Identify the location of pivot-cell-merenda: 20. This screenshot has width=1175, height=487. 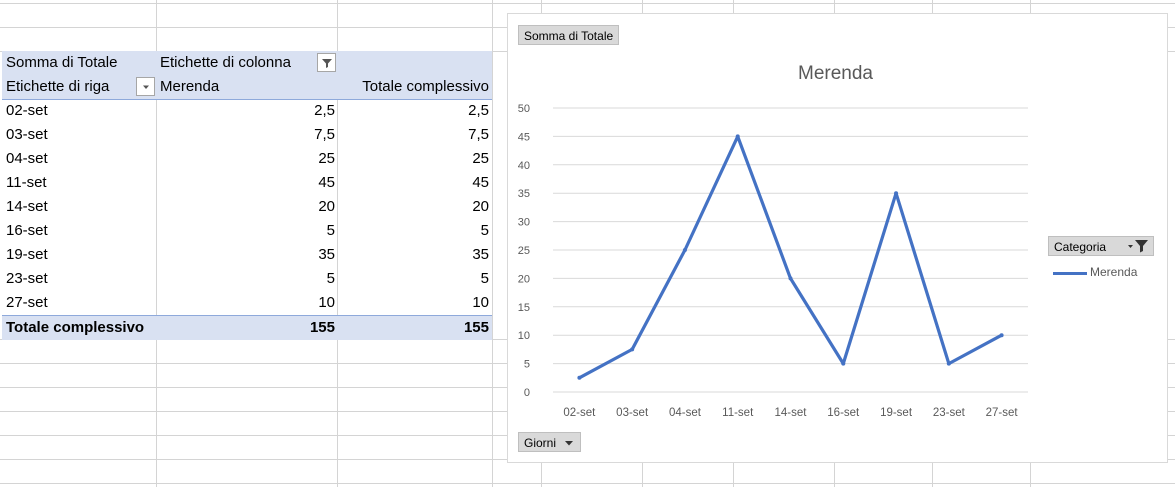
(326, 206).